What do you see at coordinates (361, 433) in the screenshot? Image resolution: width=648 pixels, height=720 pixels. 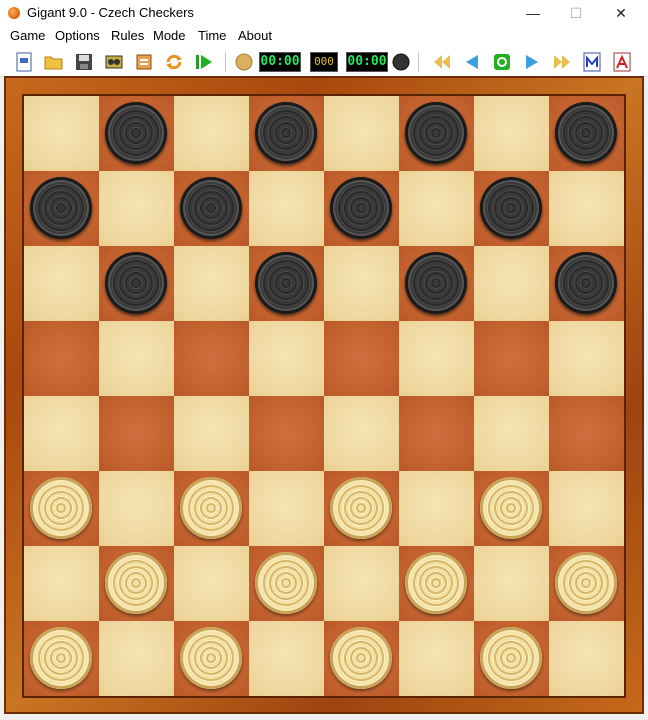 I see `square-e4` at bounding box center [361, 433].